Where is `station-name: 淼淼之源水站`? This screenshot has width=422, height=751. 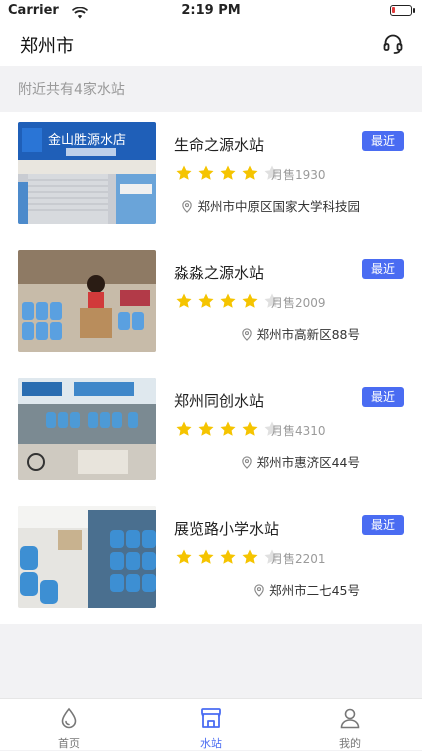 station-name: 淼淼之源水站 is located at coordinates (219, 273).